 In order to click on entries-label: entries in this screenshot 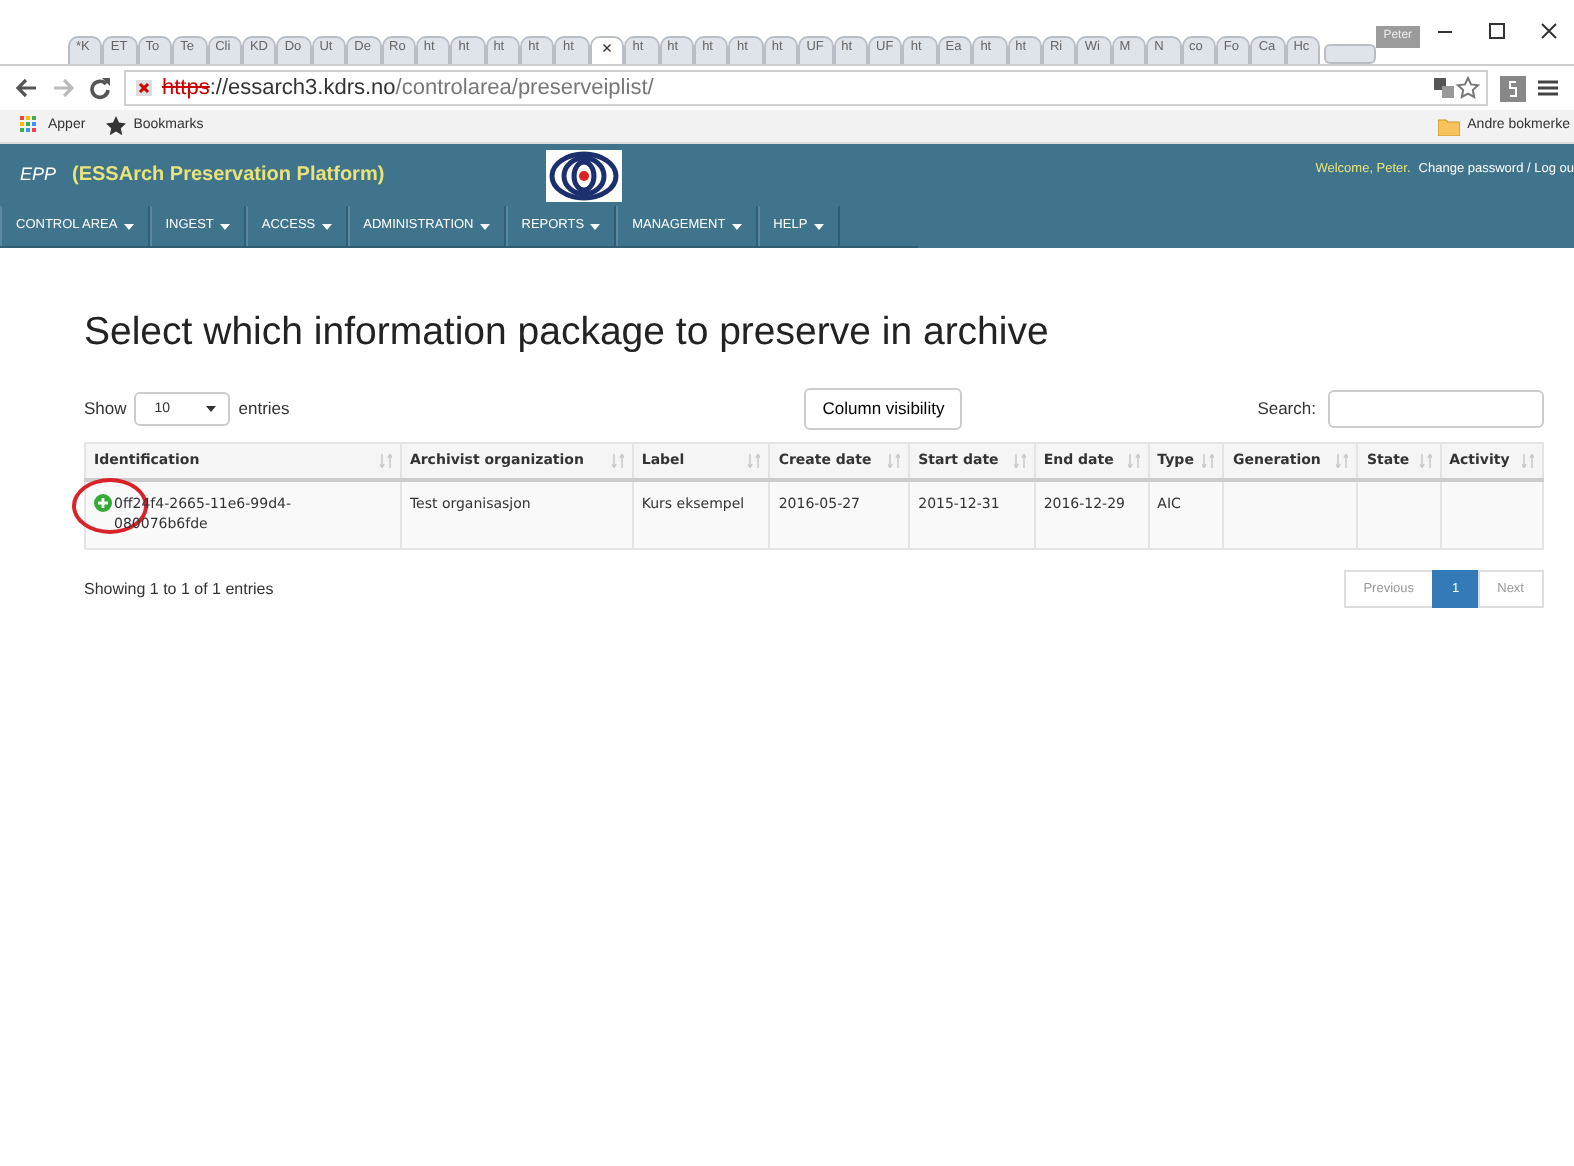, I will do `click(264, 409)`.